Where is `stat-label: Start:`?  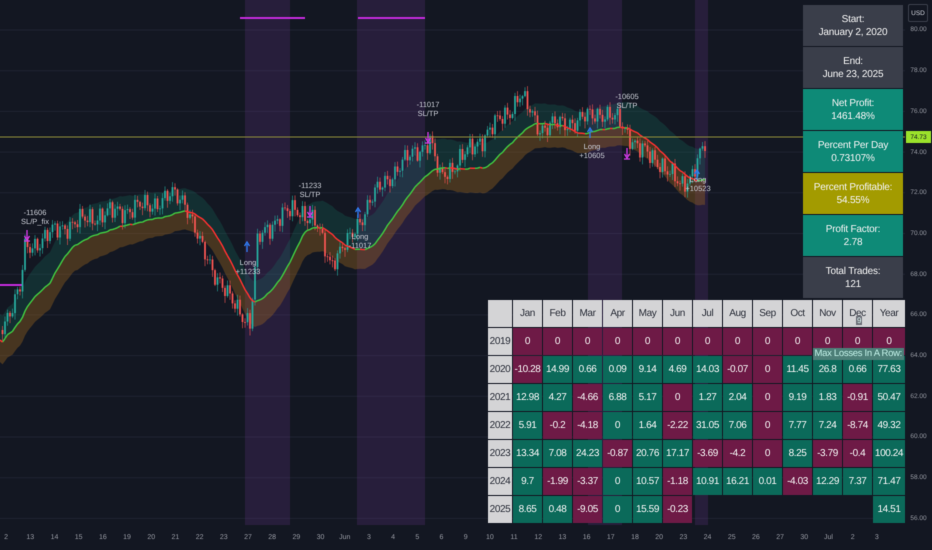
stat-label: Start: is located at coordinates (853, 19).